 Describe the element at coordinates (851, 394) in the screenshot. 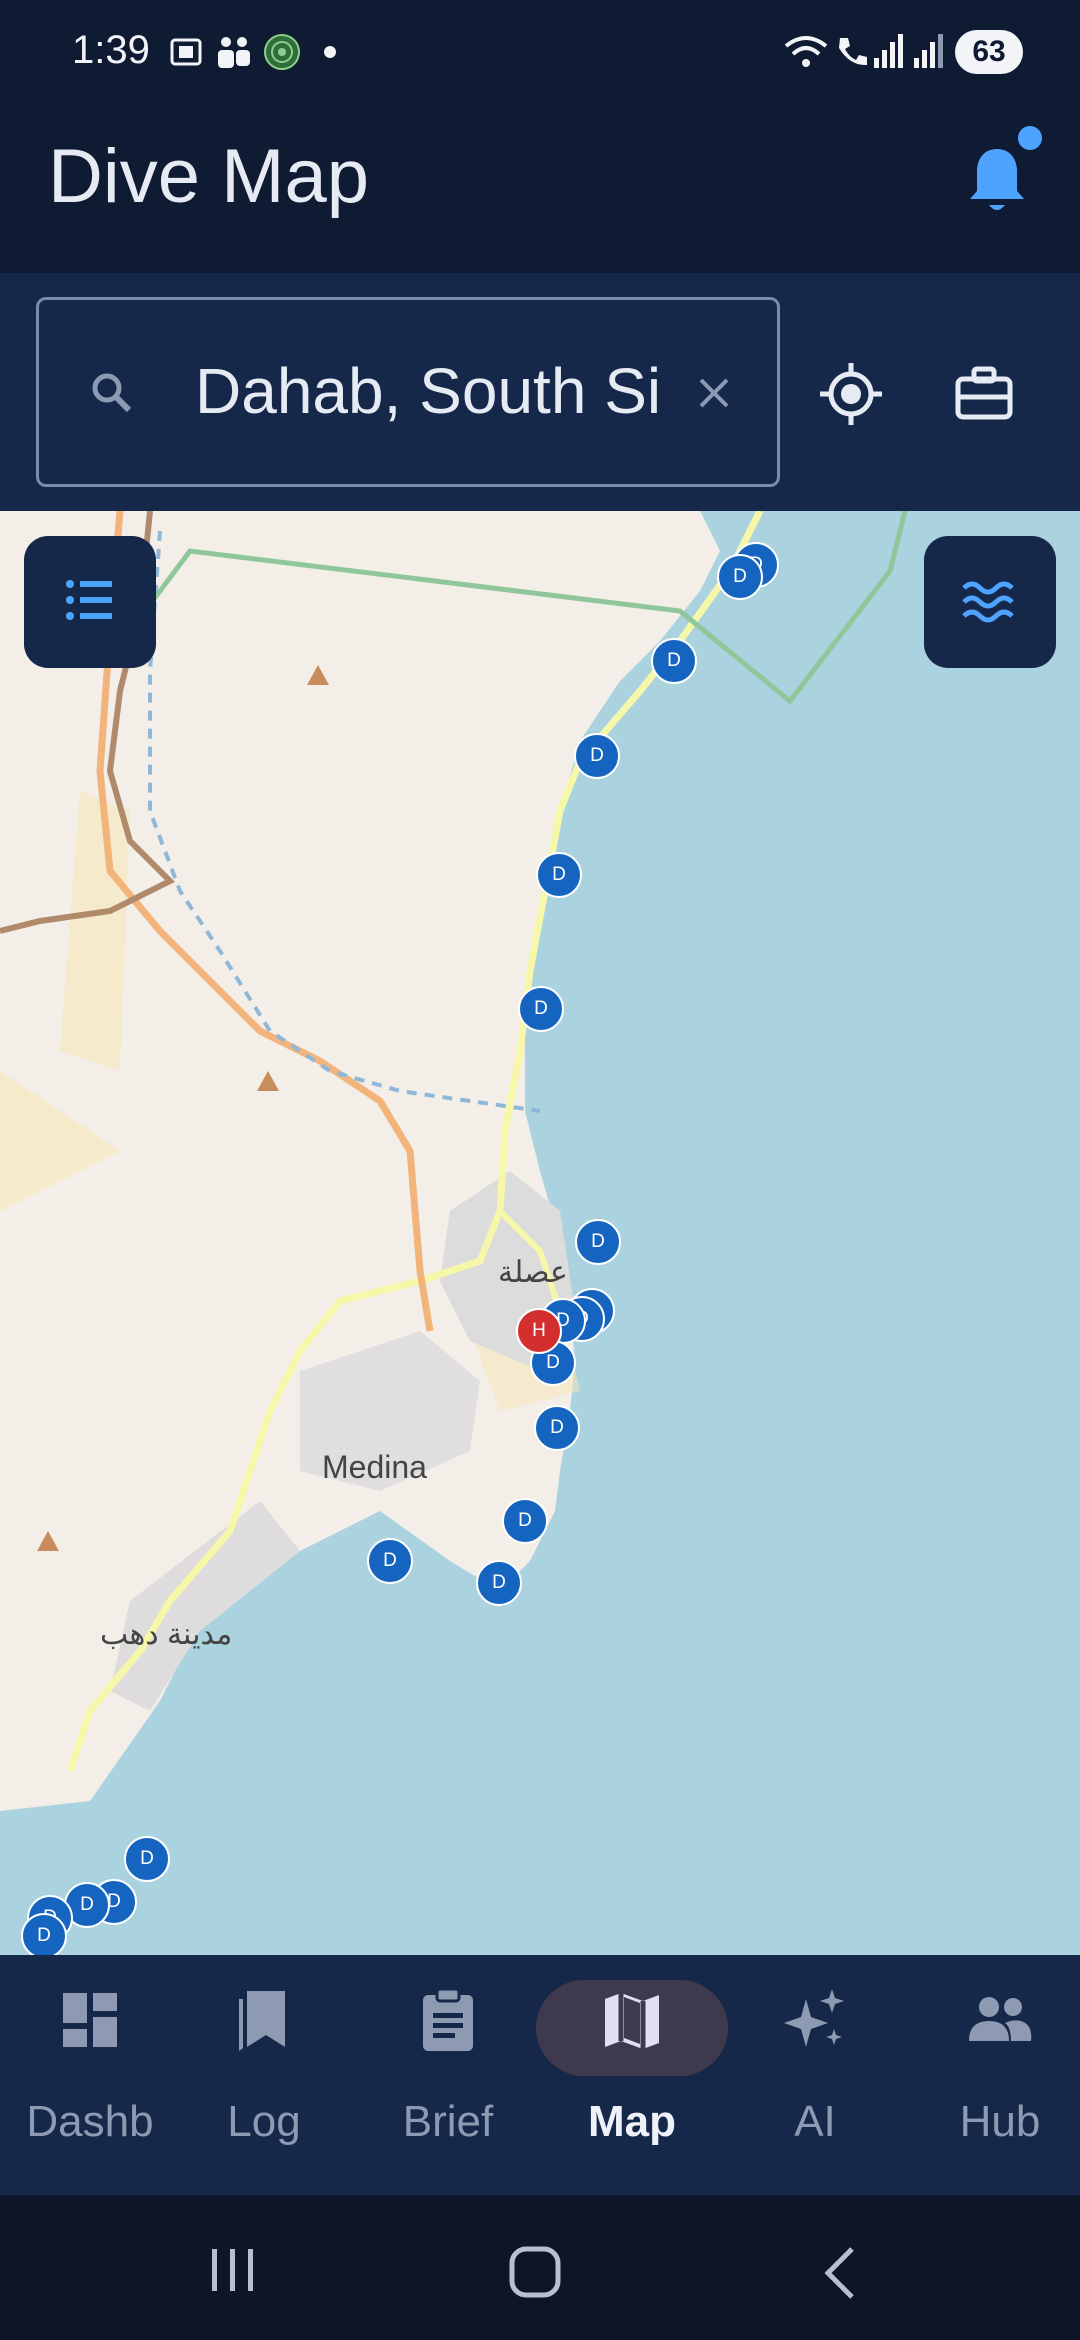

I see `my-location-icon` at that location.